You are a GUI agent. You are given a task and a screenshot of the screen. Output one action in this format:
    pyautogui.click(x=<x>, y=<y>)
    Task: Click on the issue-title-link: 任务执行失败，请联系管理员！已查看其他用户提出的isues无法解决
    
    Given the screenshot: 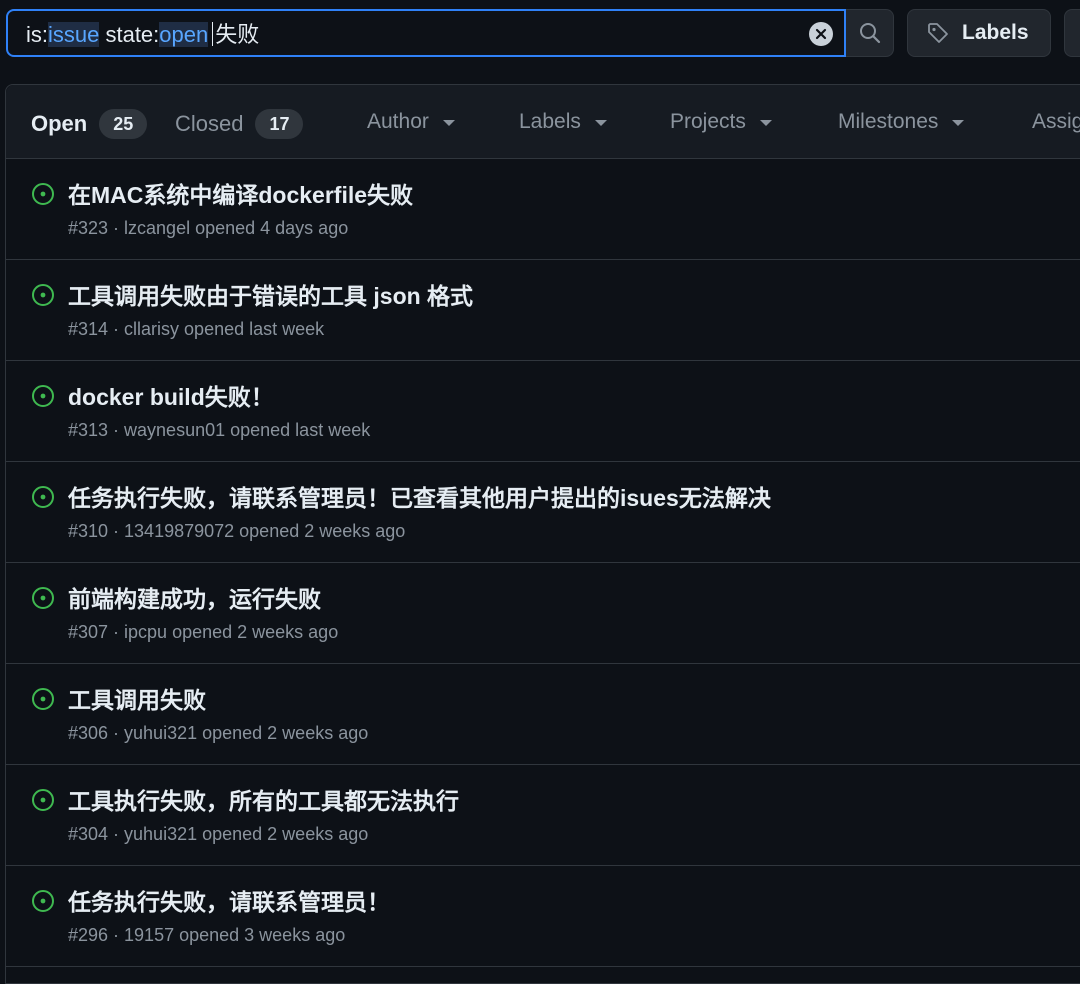 What is the action you would take?
    pyautogui.click(x=419, y=496)
    